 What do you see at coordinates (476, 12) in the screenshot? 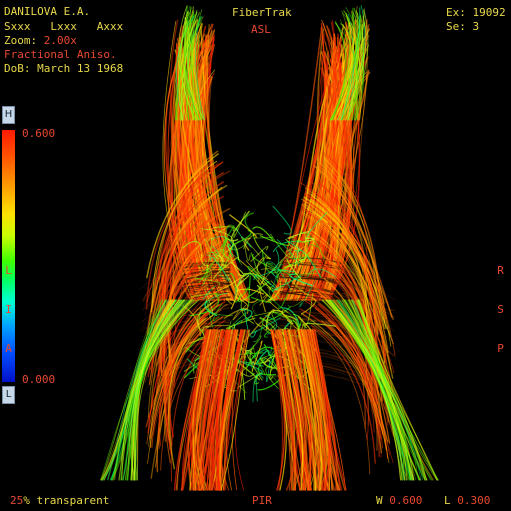
I see `exam-number: Ex: 19092` at bounding box center [476, 12].